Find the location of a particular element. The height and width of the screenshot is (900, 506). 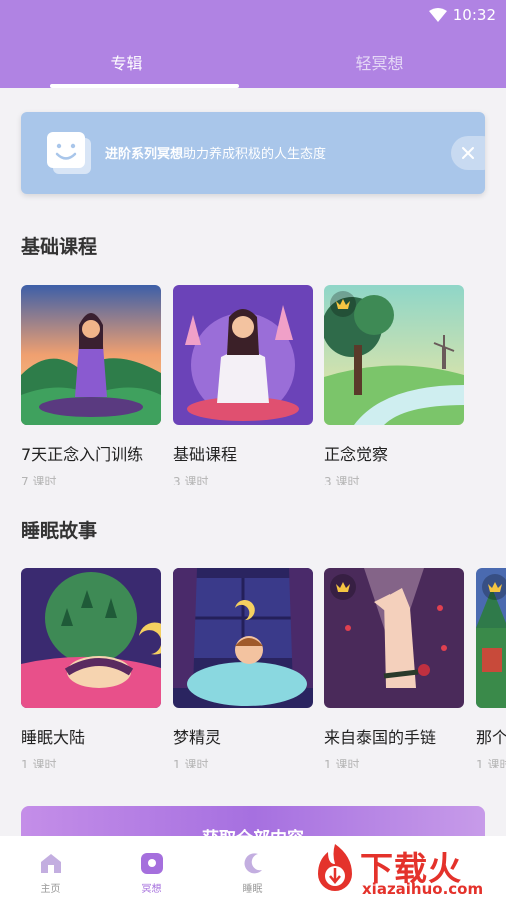

banner-close-button is located at coordinates (468, 153).